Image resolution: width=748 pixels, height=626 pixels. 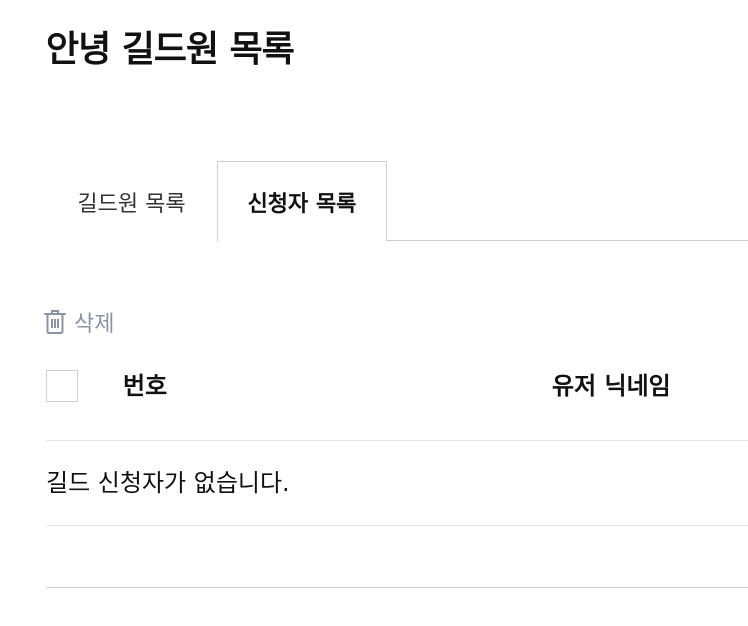 I want to click on page-title: 안녕 길드원 목록, so click(x=170, y=49).